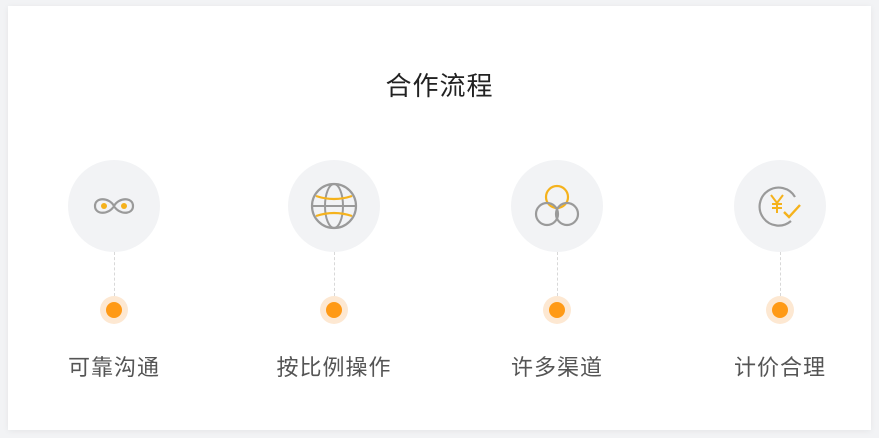  What do you see at coordinates (439, 87) in the screenshot?
I see `section-title: 合作流程` at bounding box center [439, 87].